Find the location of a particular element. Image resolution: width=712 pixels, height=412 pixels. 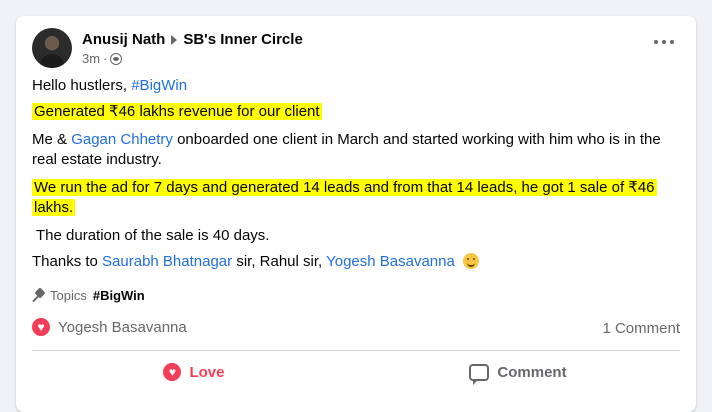

greeting-line: Hello hustlers, #BigWin is located at coordinates (109, 86).